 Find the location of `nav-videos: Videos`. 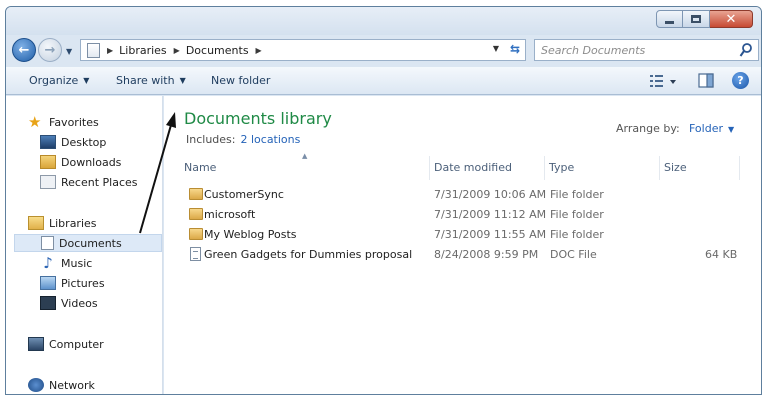

nav-videos: Videos is located at coordinates (69, 303).